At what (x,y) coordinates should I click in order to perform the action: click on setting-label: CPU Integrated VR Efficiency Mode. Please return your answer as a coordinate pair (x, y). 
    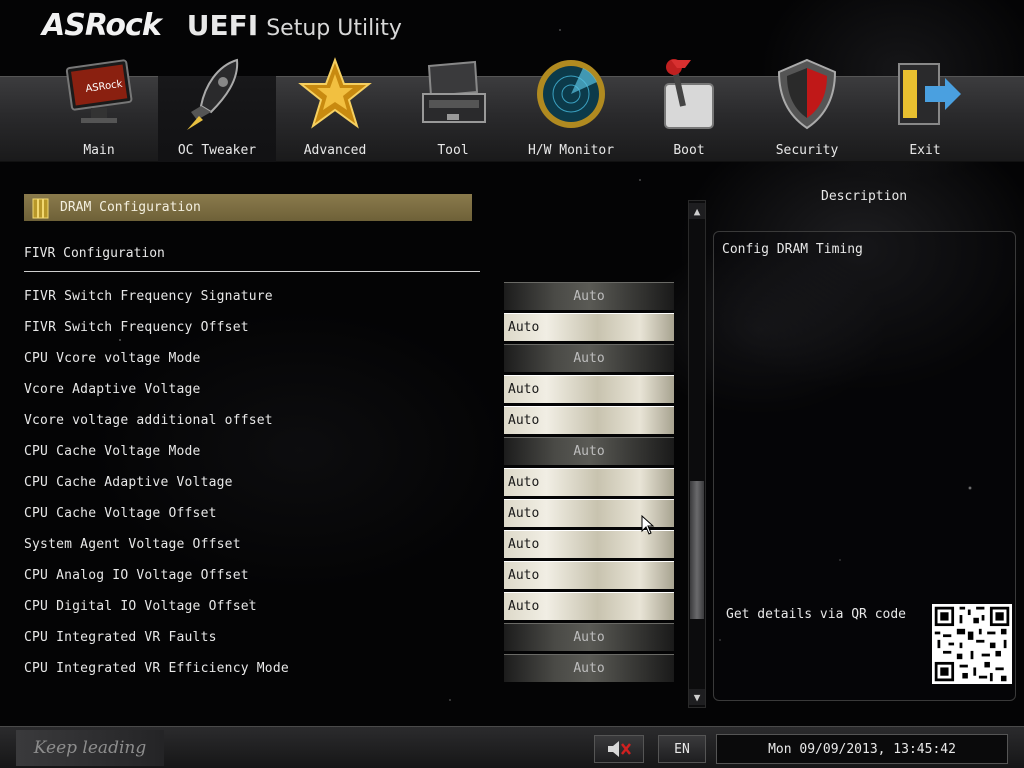
    Looking at the image, I should click on (156, 668).